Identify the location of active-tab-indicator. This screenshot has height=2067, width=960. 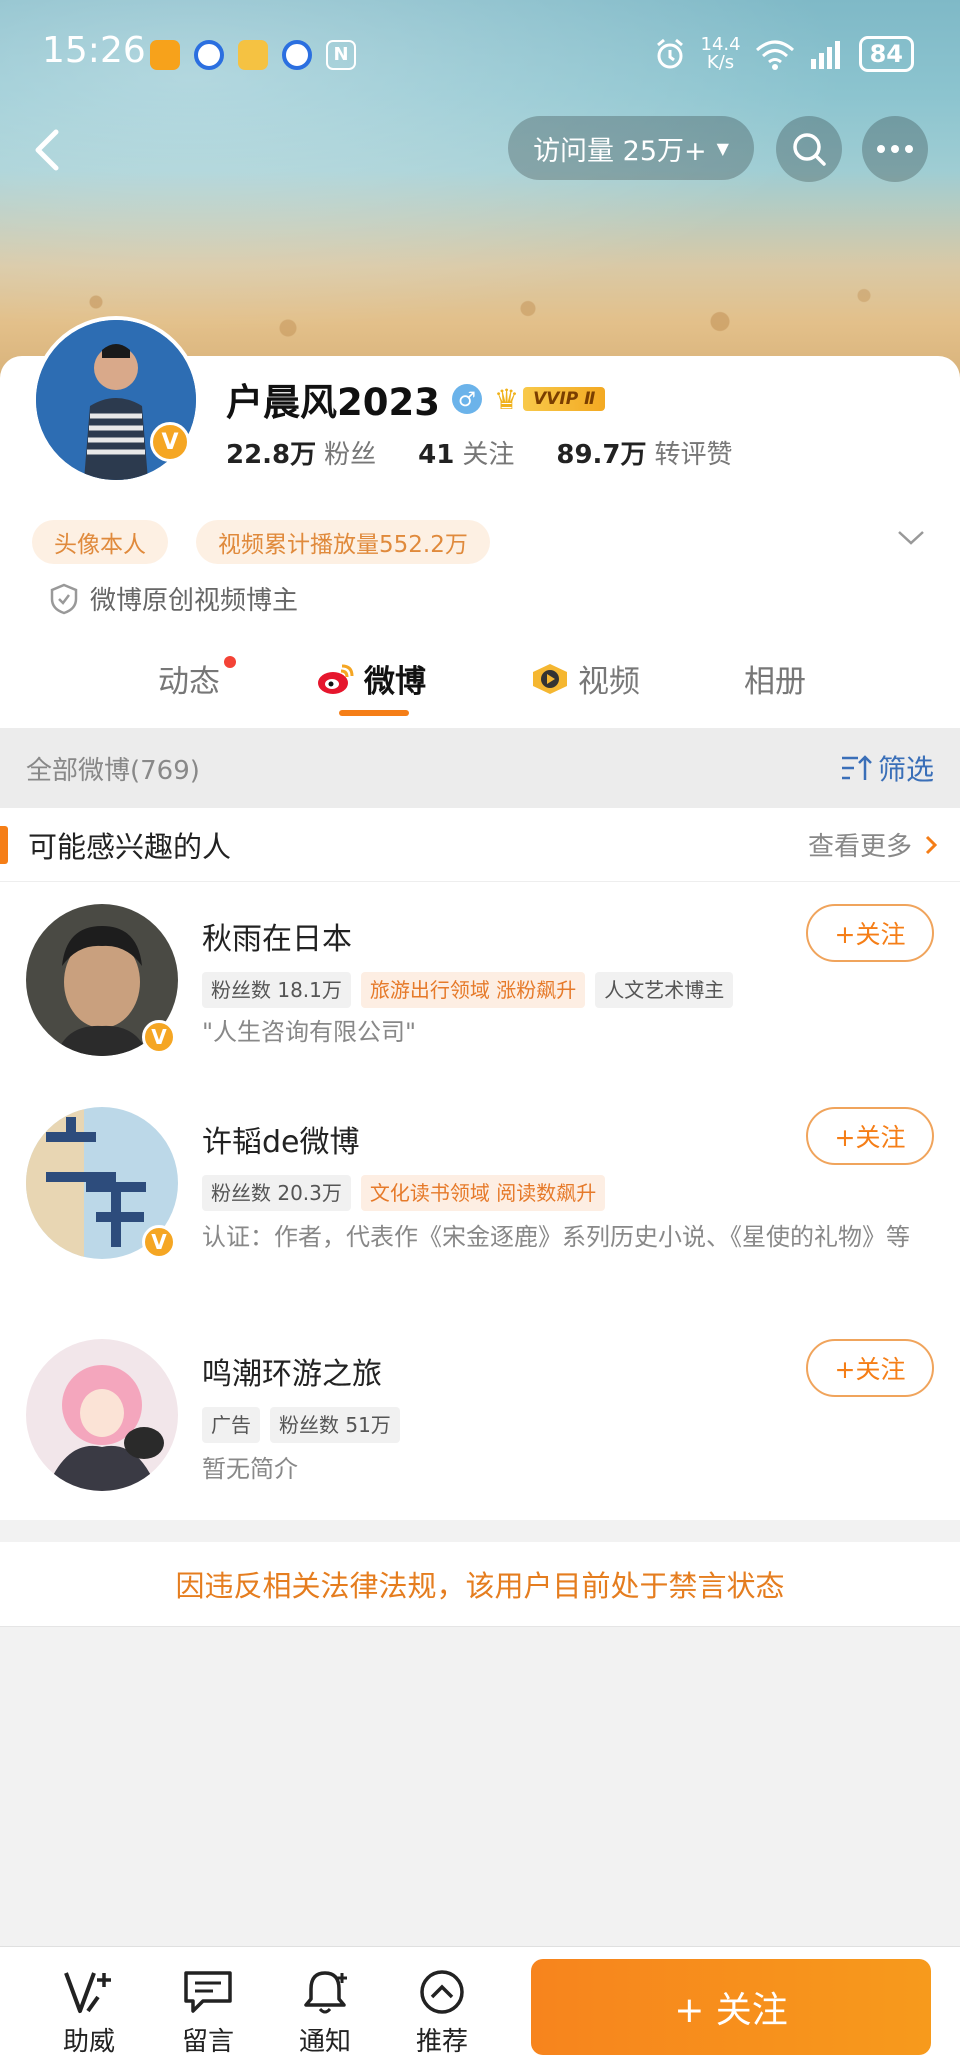
(374, 713).